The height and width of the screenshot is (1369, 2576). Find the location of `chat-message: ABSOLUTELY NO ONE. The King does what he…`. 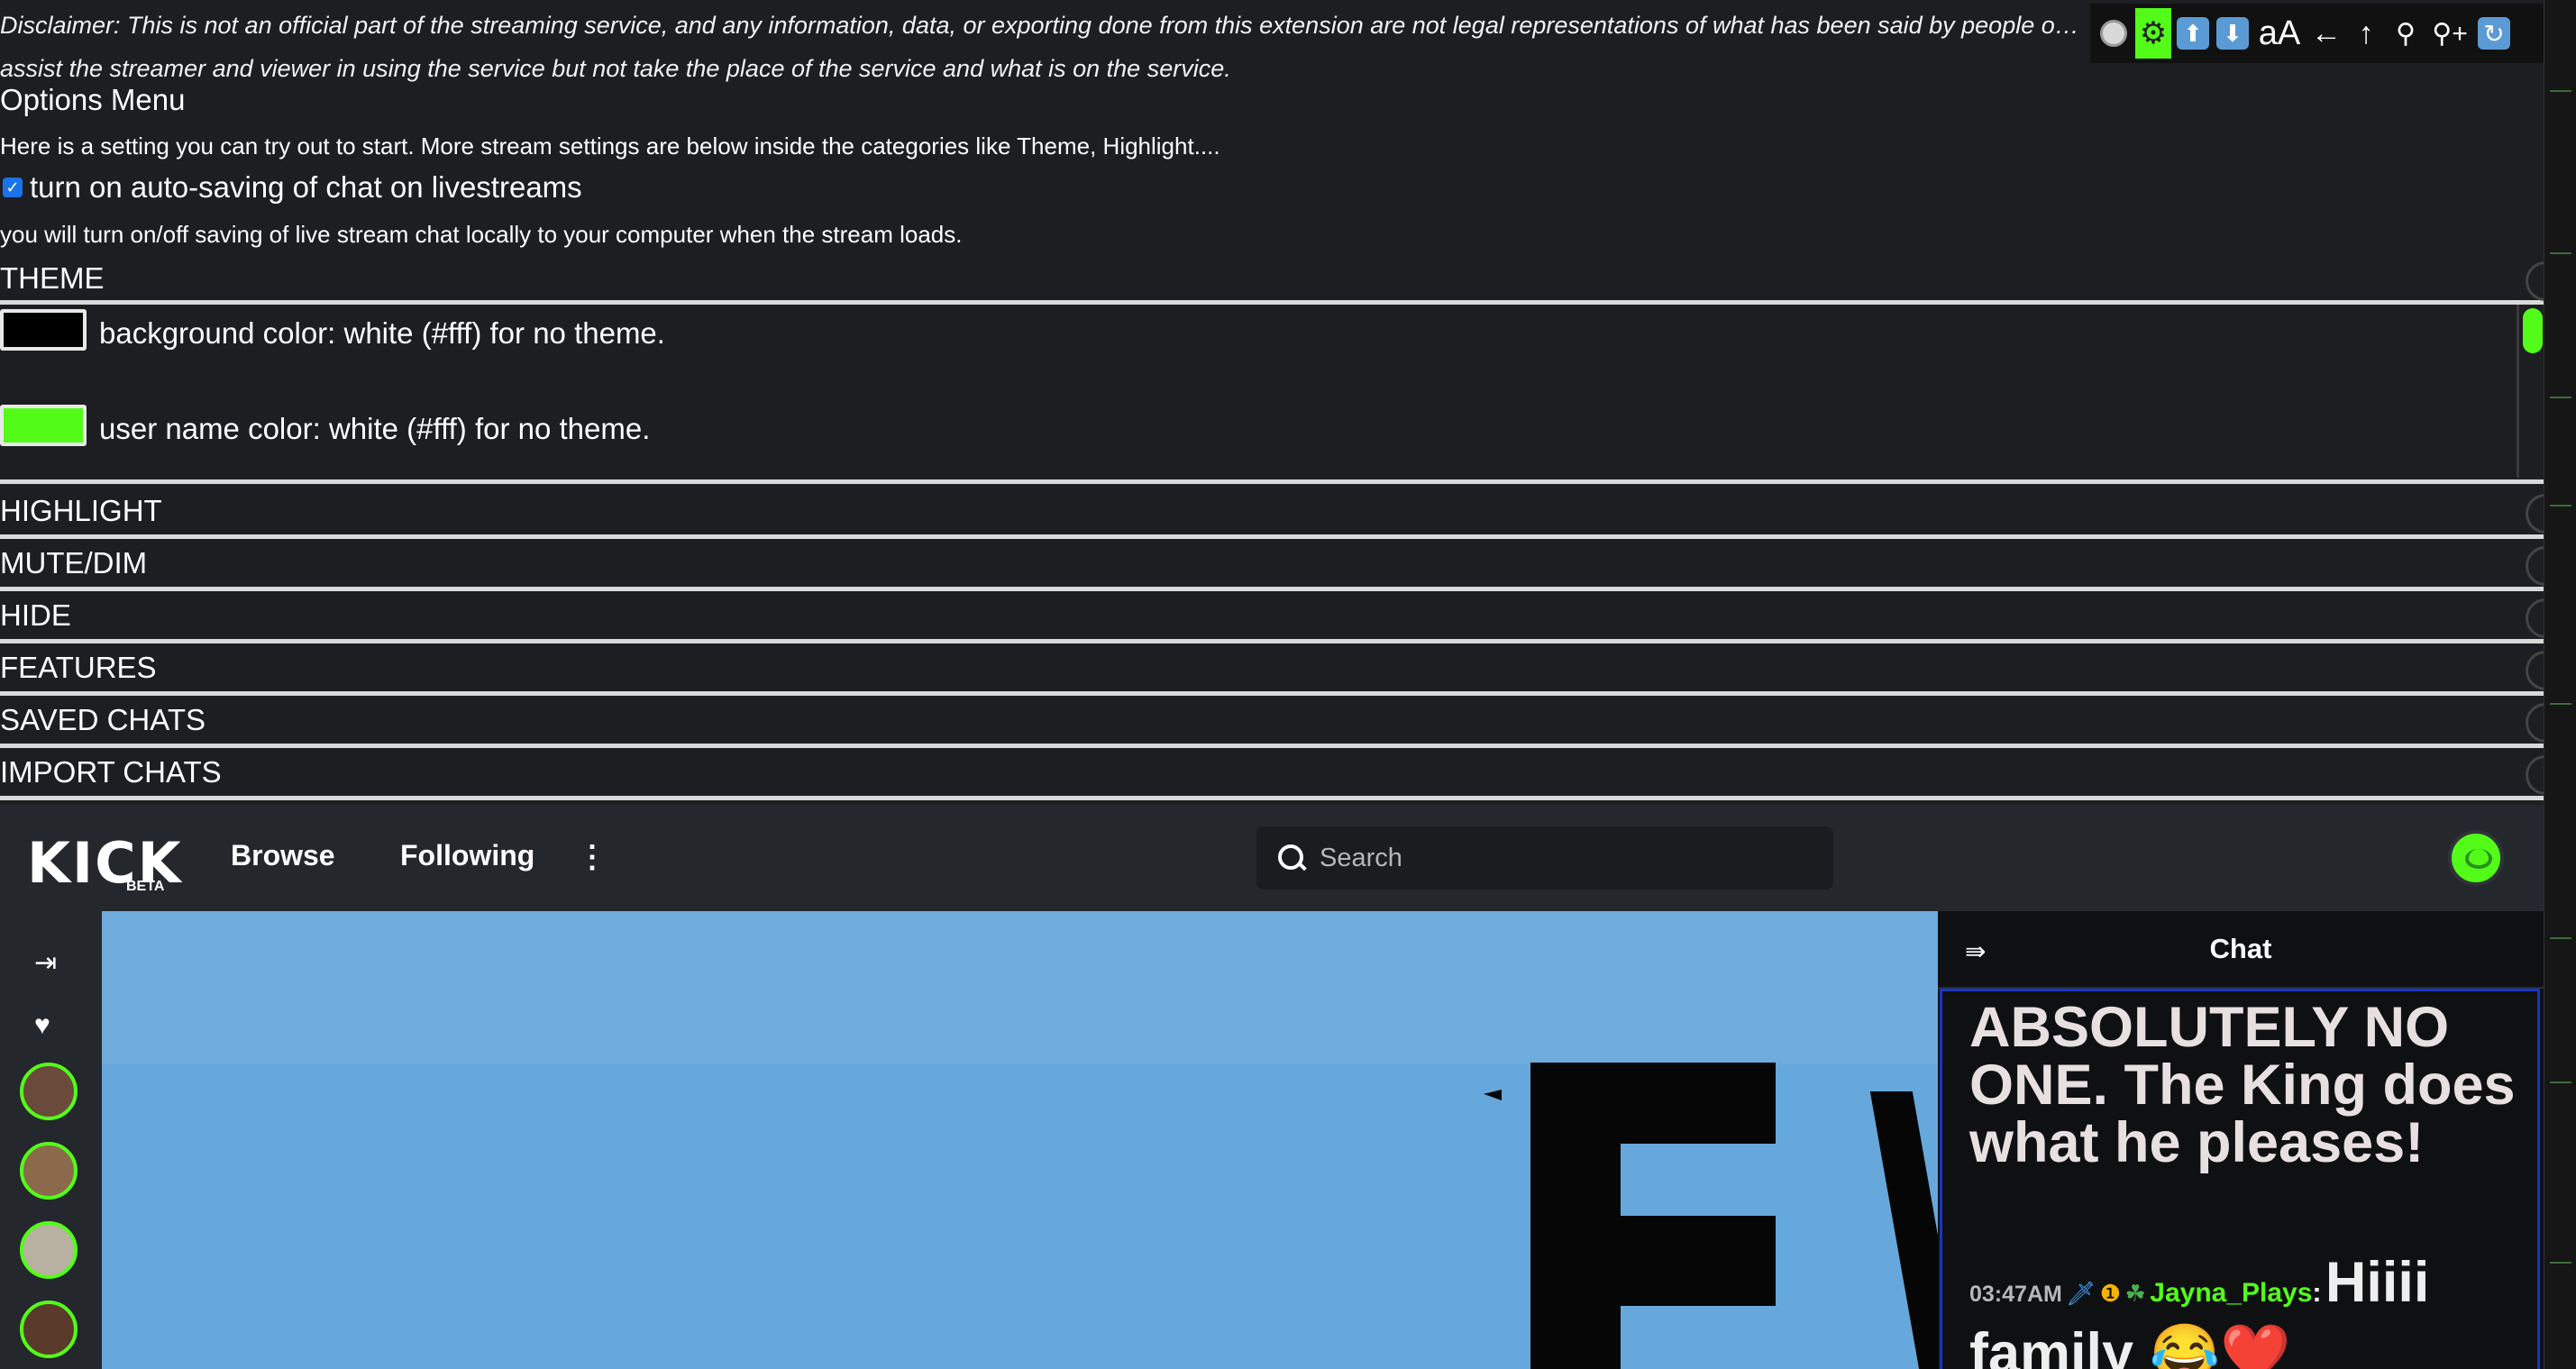

chat-message: ABSOLUTELY NO ONE. The King does what he… is located at coordinates (2242, 1085).